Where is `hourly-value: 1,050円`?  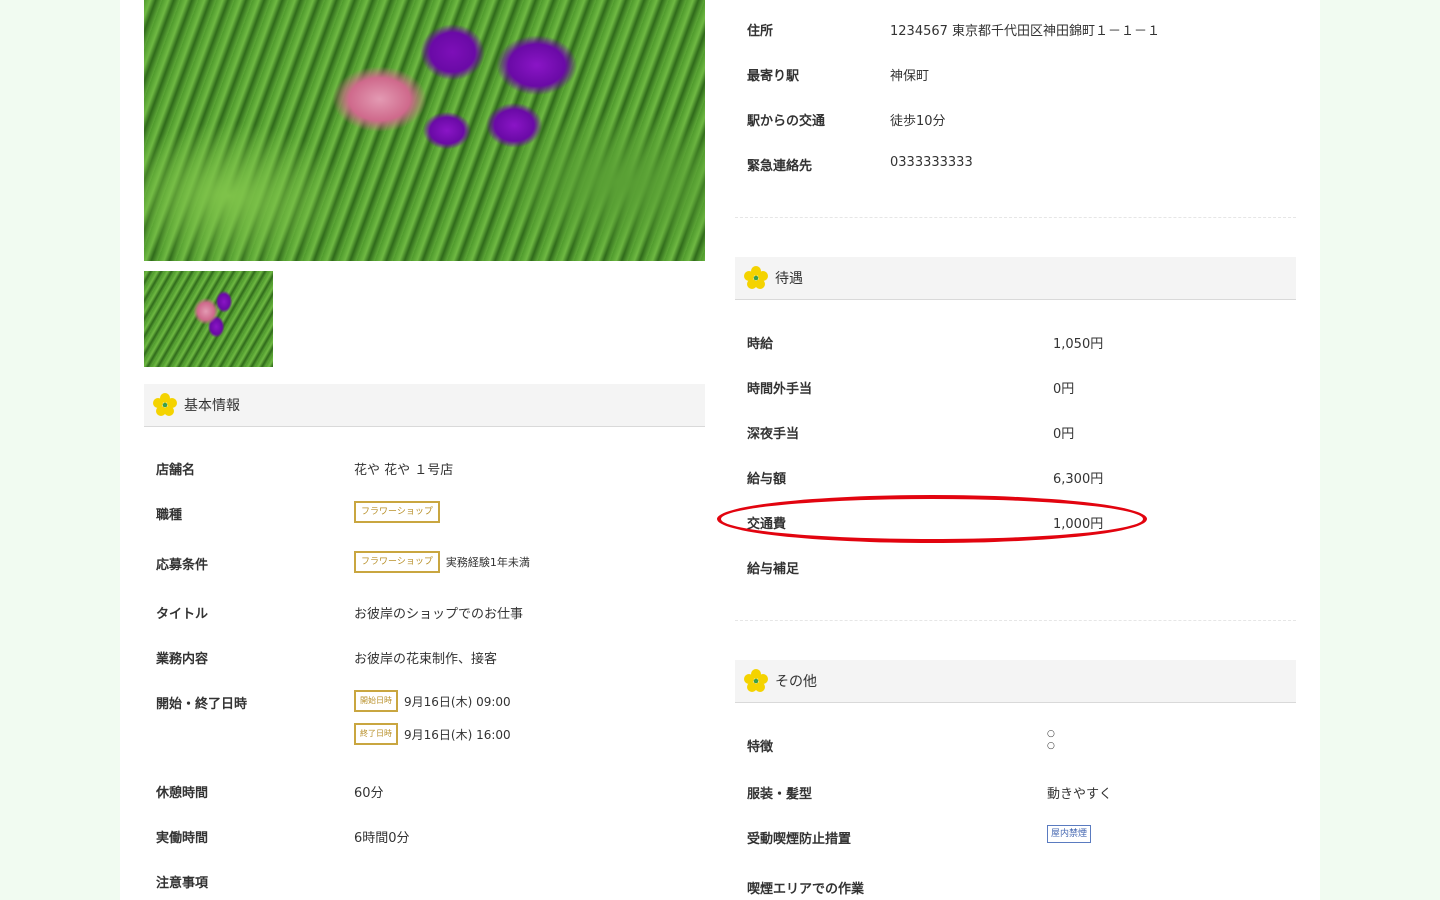
hourly-value: 1,050円 is located at coordinates (1078, 344).